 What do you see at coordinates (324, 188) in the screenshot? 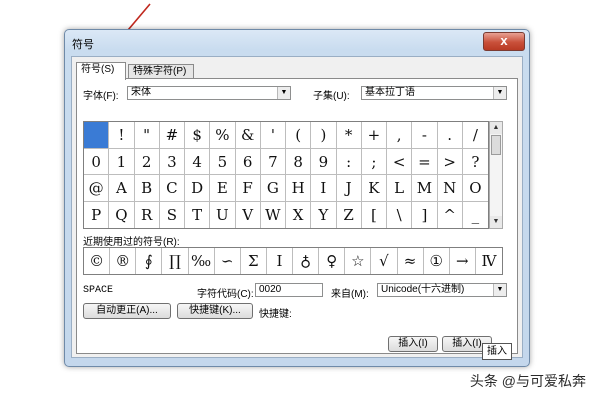
I see `symbol-cell: I` at bounding box center [324, 188].